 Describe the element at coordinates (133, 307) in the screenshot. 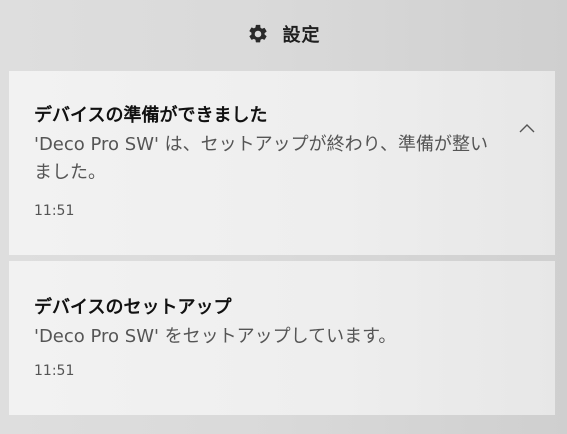

I see `notification-title: デバイスのセットアップ` at that location.